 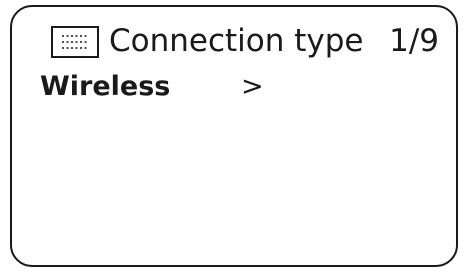 What do you see at coordinates (252, 86) in the screenshot?
I see `chevron-right-icon: >` at bounding box center [252, 86].